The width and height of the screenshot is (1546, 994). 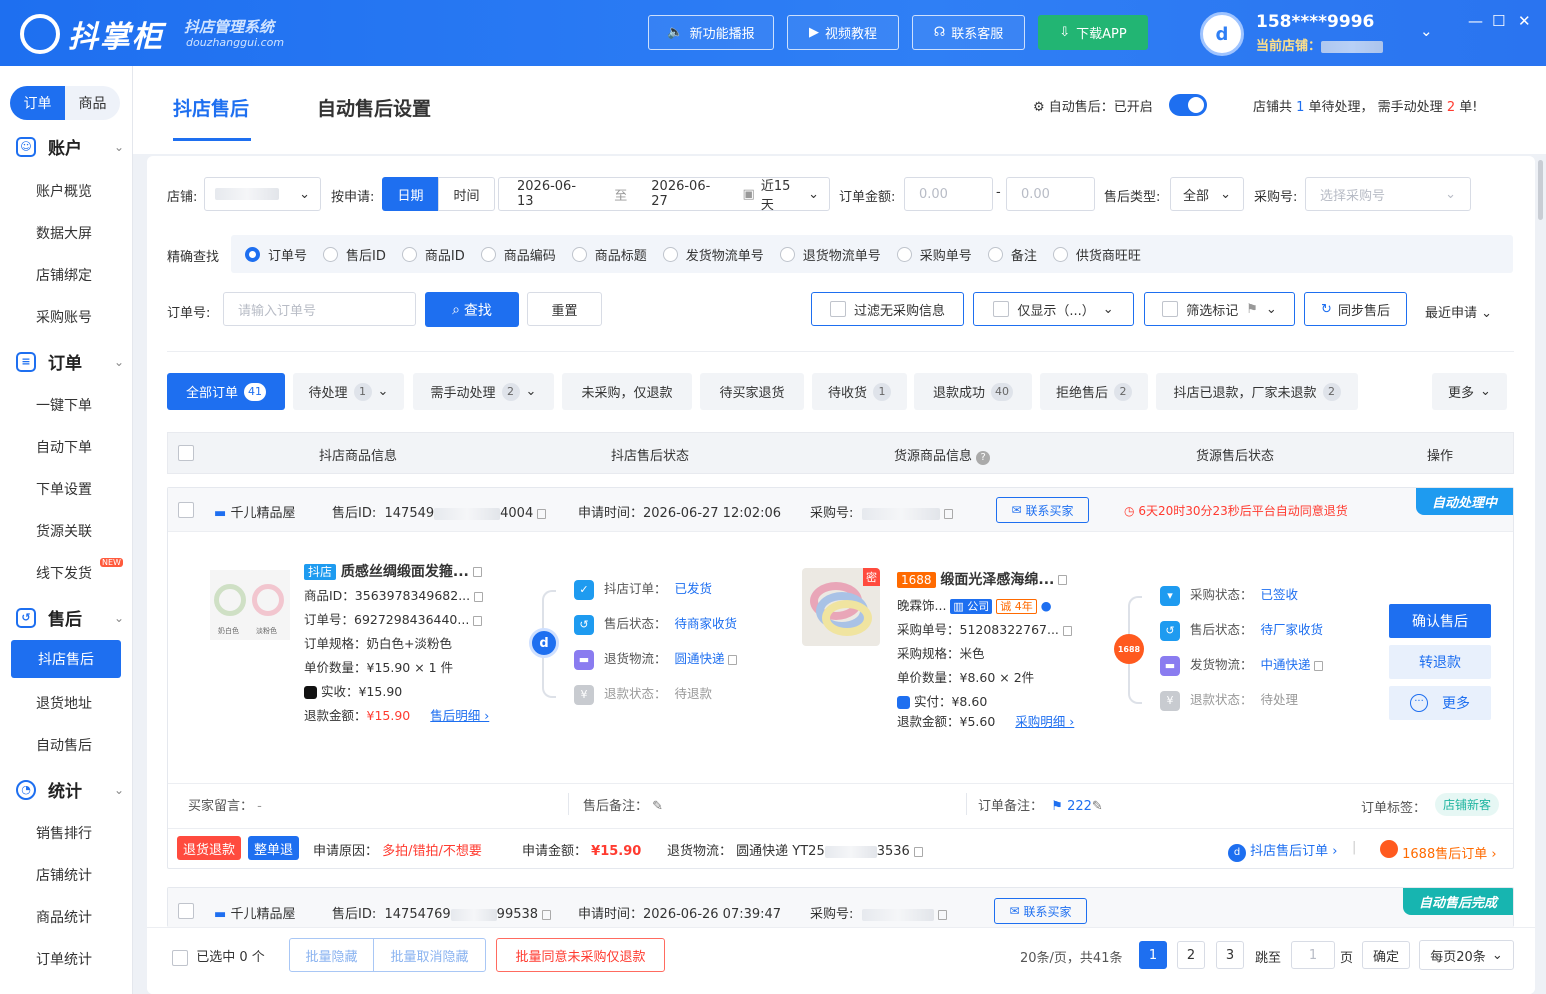 What do you see at coordinates (70, 789) in the screenshot?
I see `group-statistics: ◔ 统计 ⌄` at bounding box center [70, 789].